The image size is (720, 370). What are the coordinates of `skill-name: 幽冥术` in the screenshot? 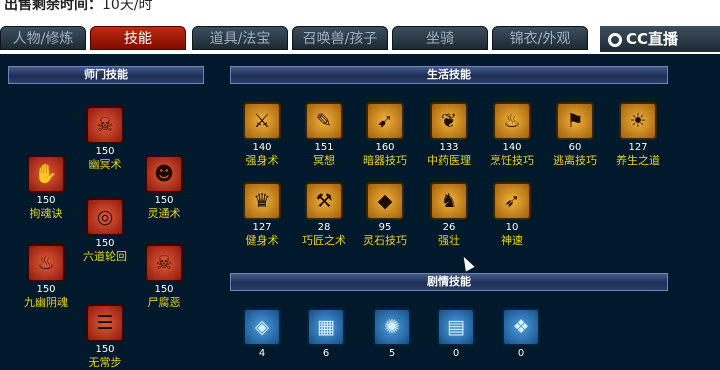 It's located at (105, 164).